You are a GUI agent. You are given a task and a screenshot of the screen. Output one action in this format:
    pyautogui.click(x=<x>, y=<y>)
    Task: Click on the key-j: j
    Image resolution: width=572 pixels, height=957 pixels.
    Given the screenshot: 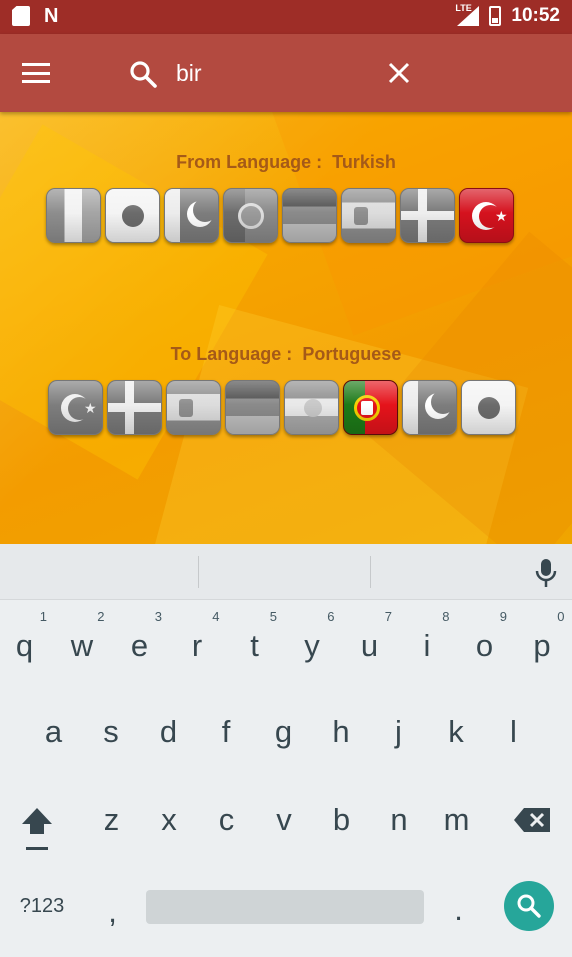 What is the action you would take?
    pyautogui.click(x=398, y=732)
    